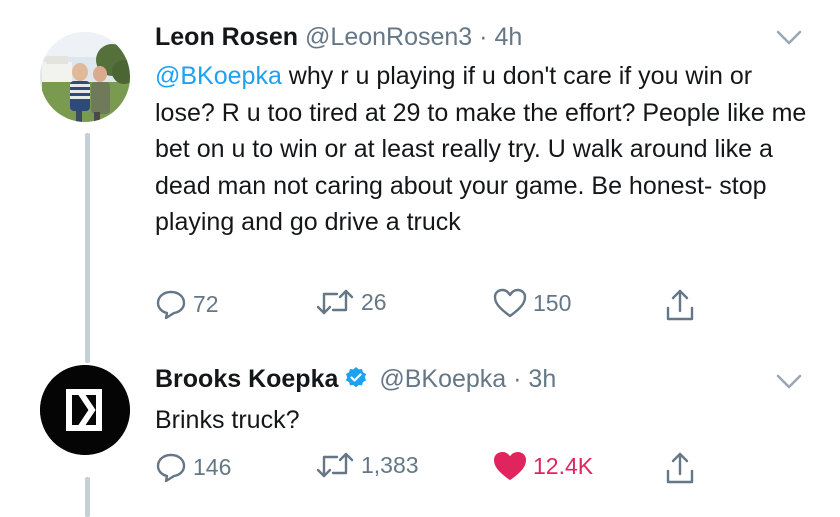  Describe the element at coordinates (388, 37) in the screenshot. I see `user-handle: @LeonRosen3` at that location.